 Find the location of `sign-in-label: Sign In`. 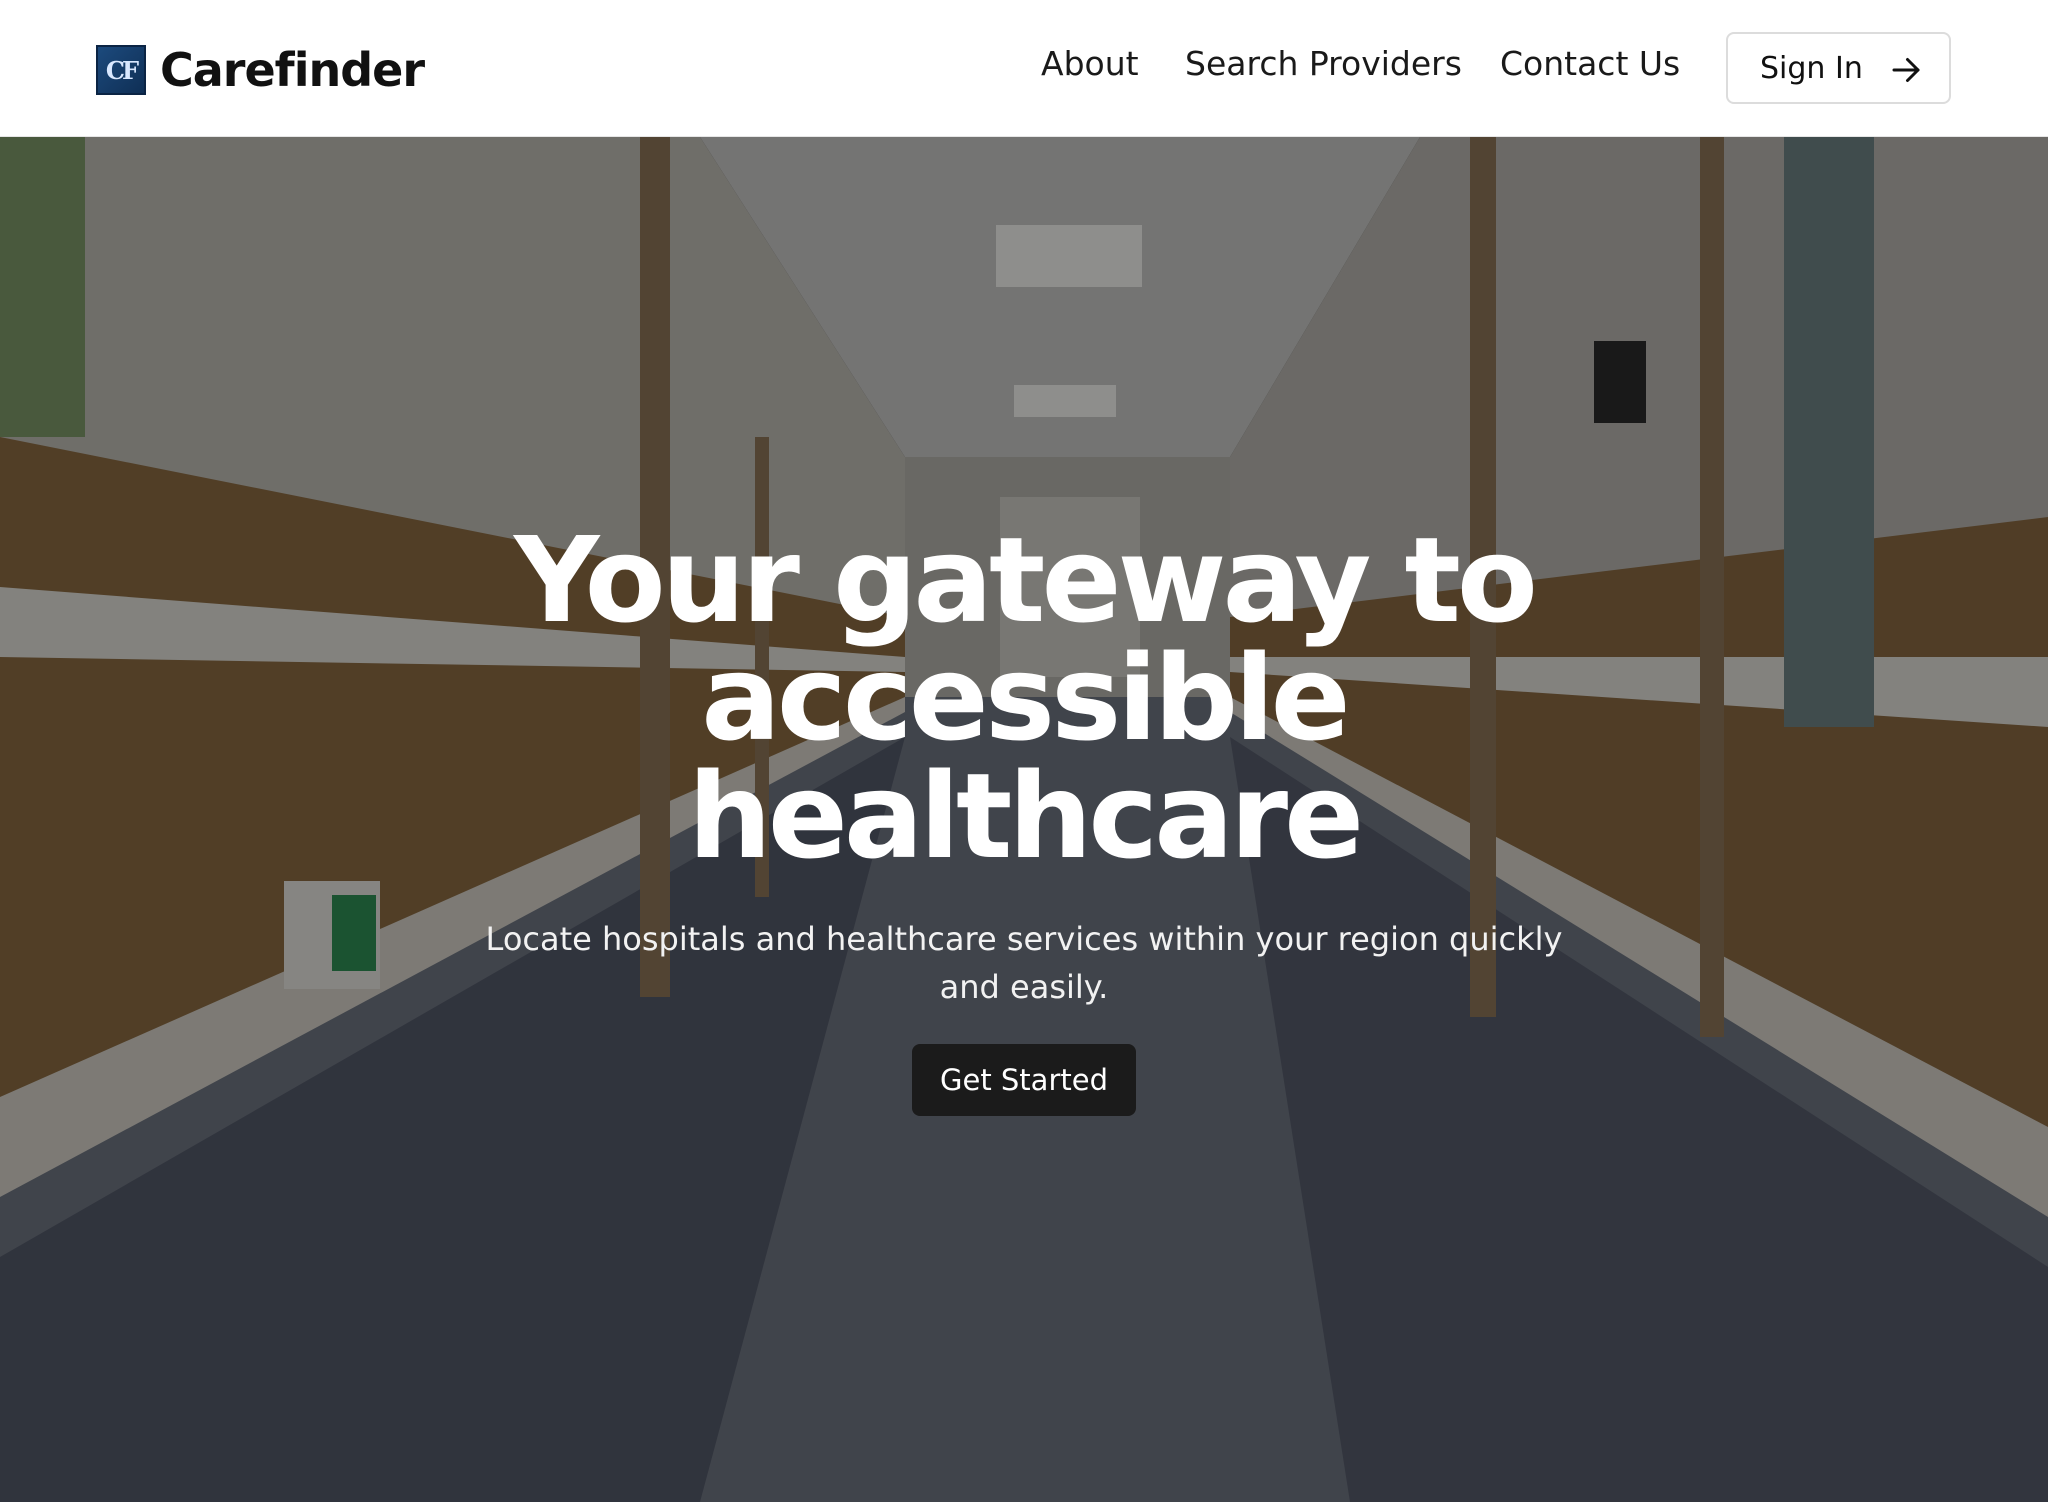

sign-in-label: Sign In is located at coordinates (1811, 68).